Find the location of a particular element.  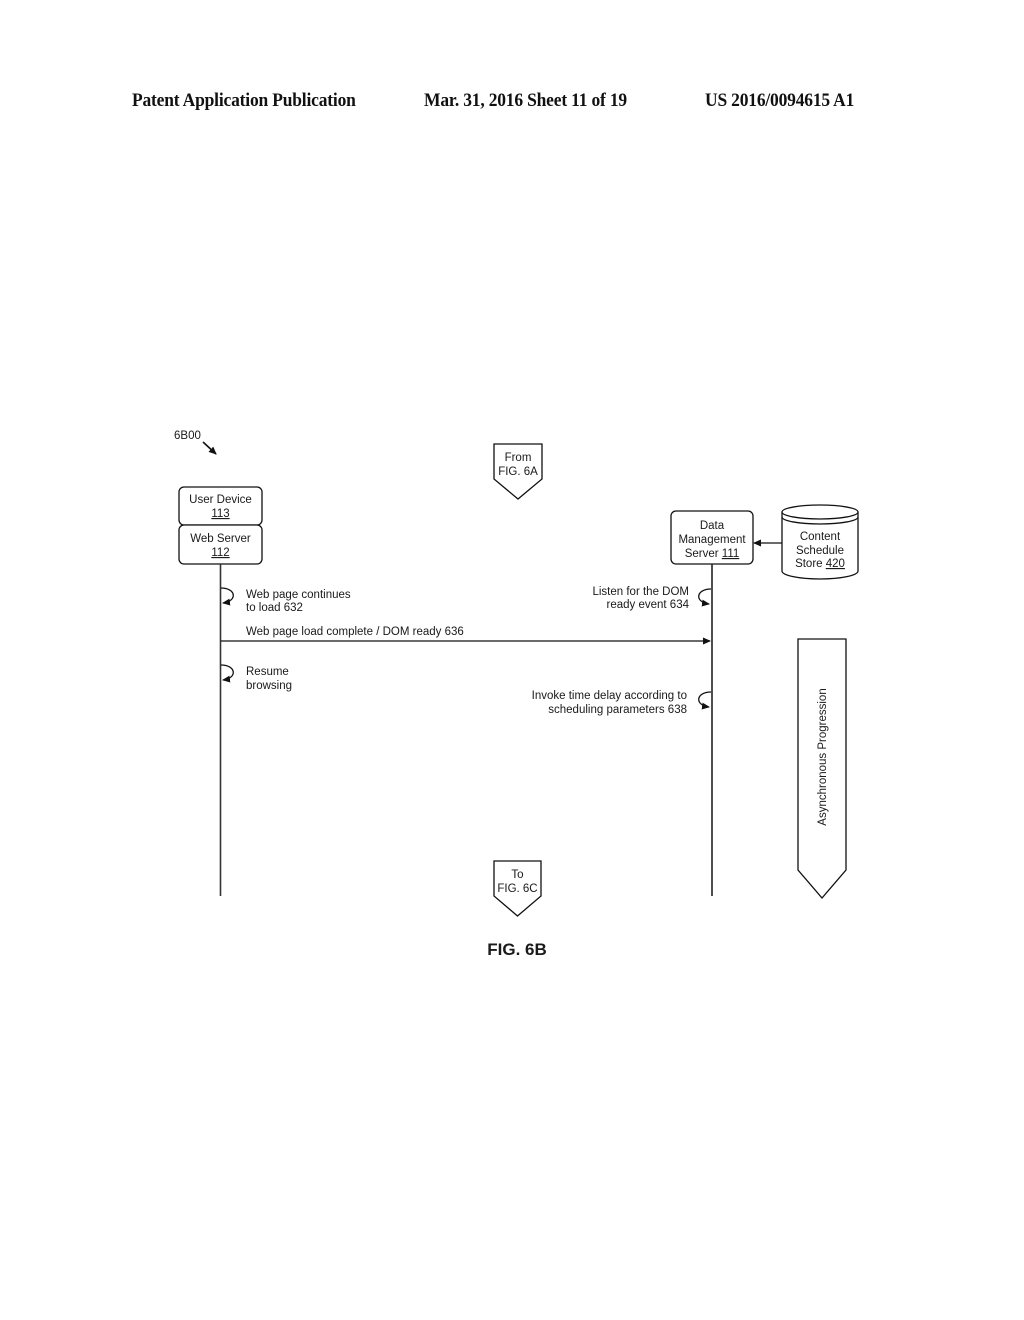

web-server-ref: 112 is located at coordinates (220, 553).